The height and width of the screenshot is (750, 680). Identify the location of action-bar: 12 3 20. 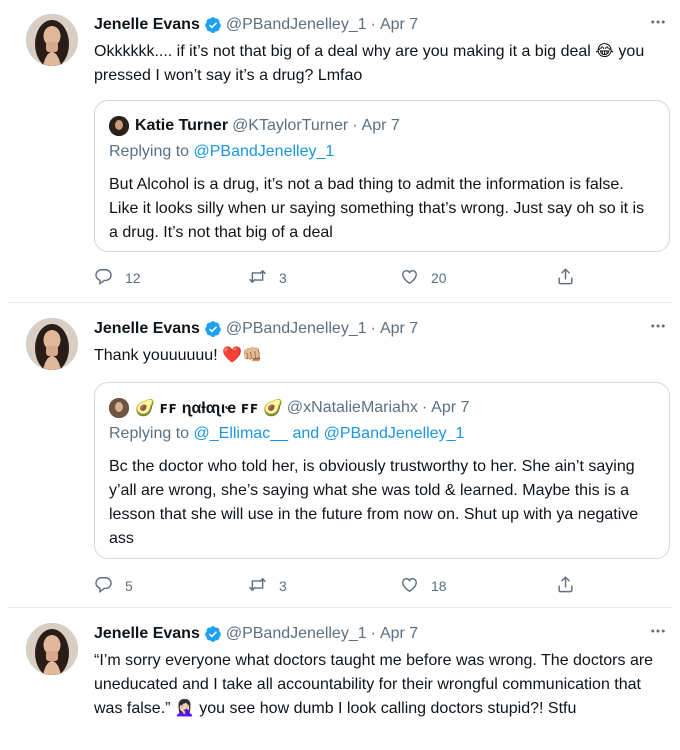
(339, 278).